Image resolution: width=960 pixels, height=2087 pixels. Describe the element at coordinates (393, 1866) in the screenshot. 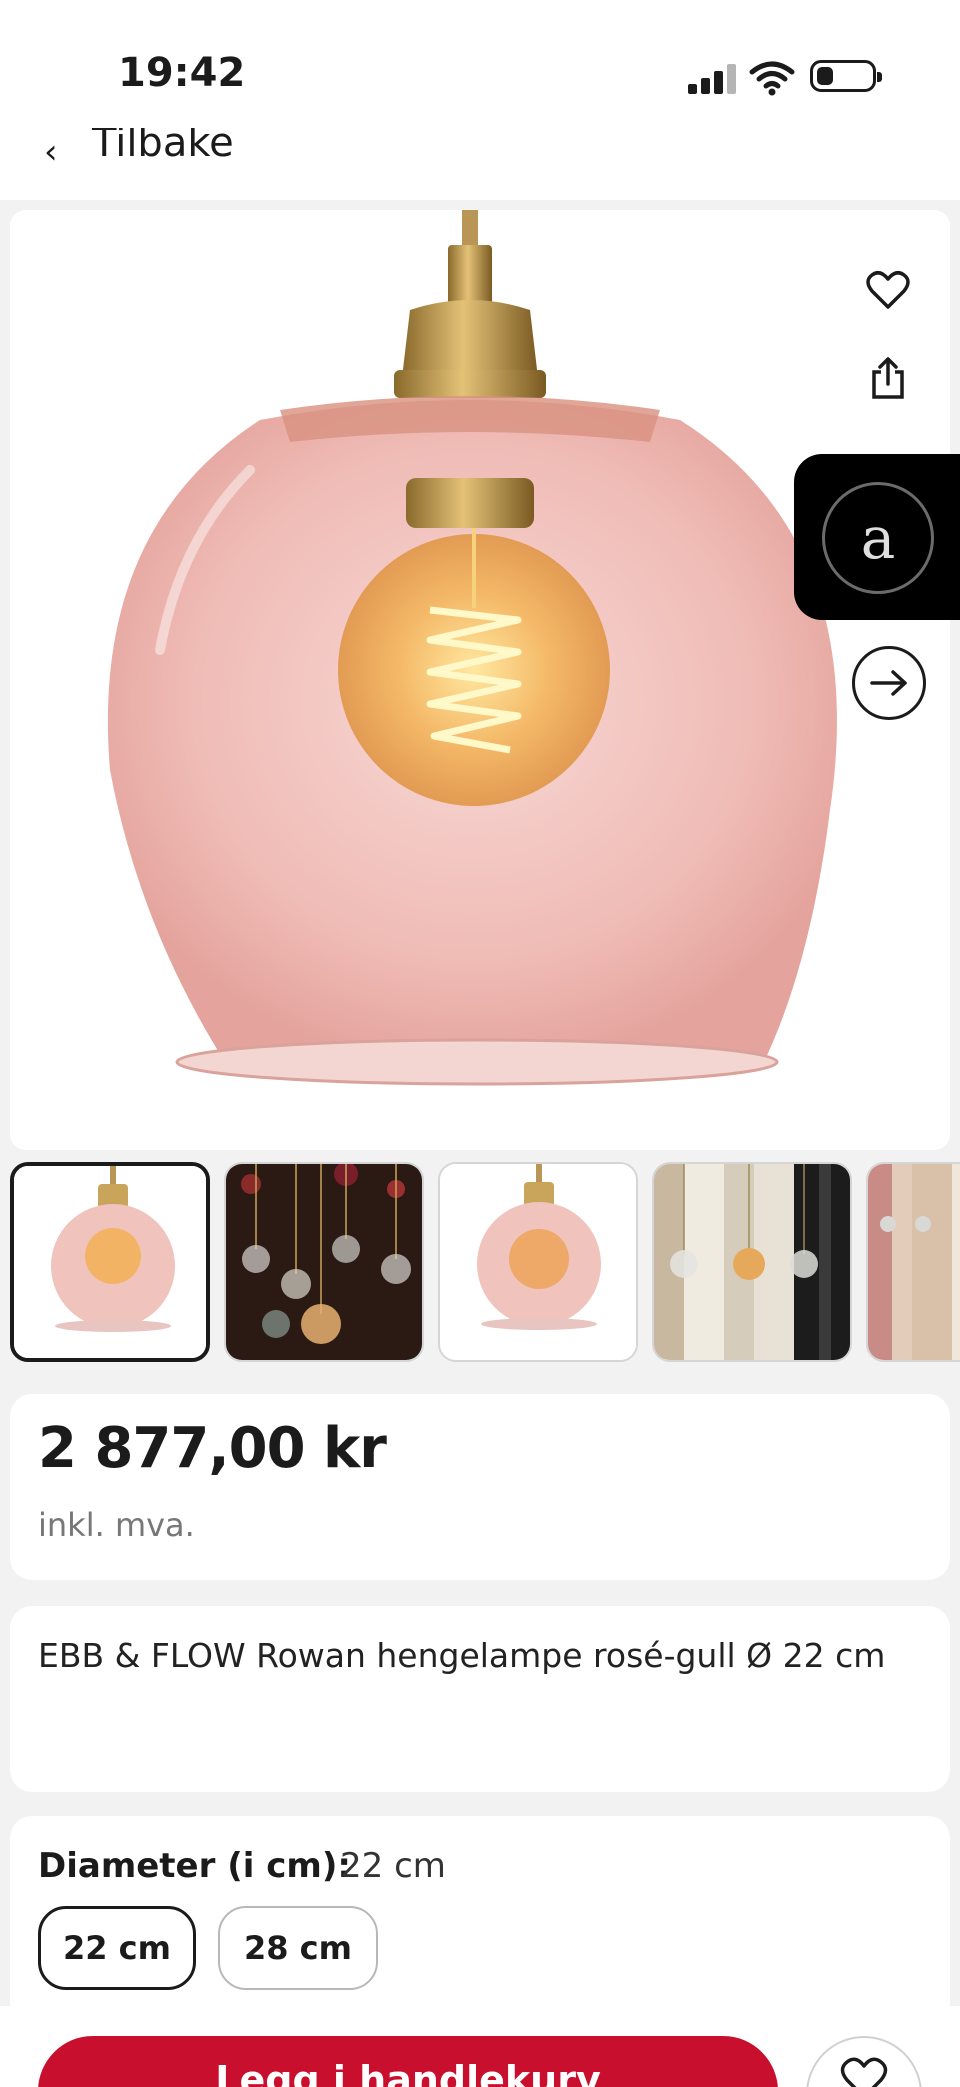

I see `variant-selected-value: 22 cm` at that location.